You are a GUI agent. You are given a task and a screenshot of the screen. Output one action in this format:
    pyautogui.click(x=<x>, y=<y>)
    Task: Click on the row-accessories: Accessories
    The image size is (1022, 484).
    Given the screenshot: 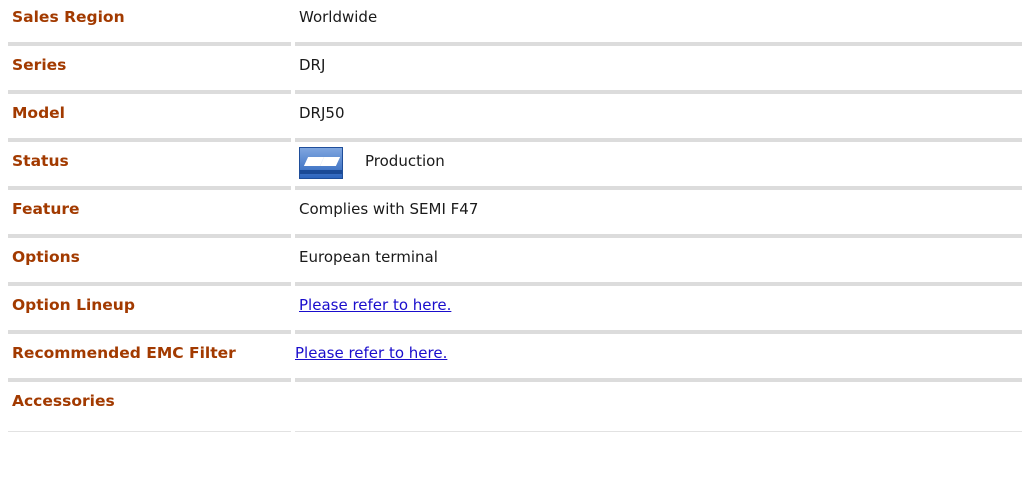 What is the action you would take?
    pyautogui.click(x=515, y=408)
    